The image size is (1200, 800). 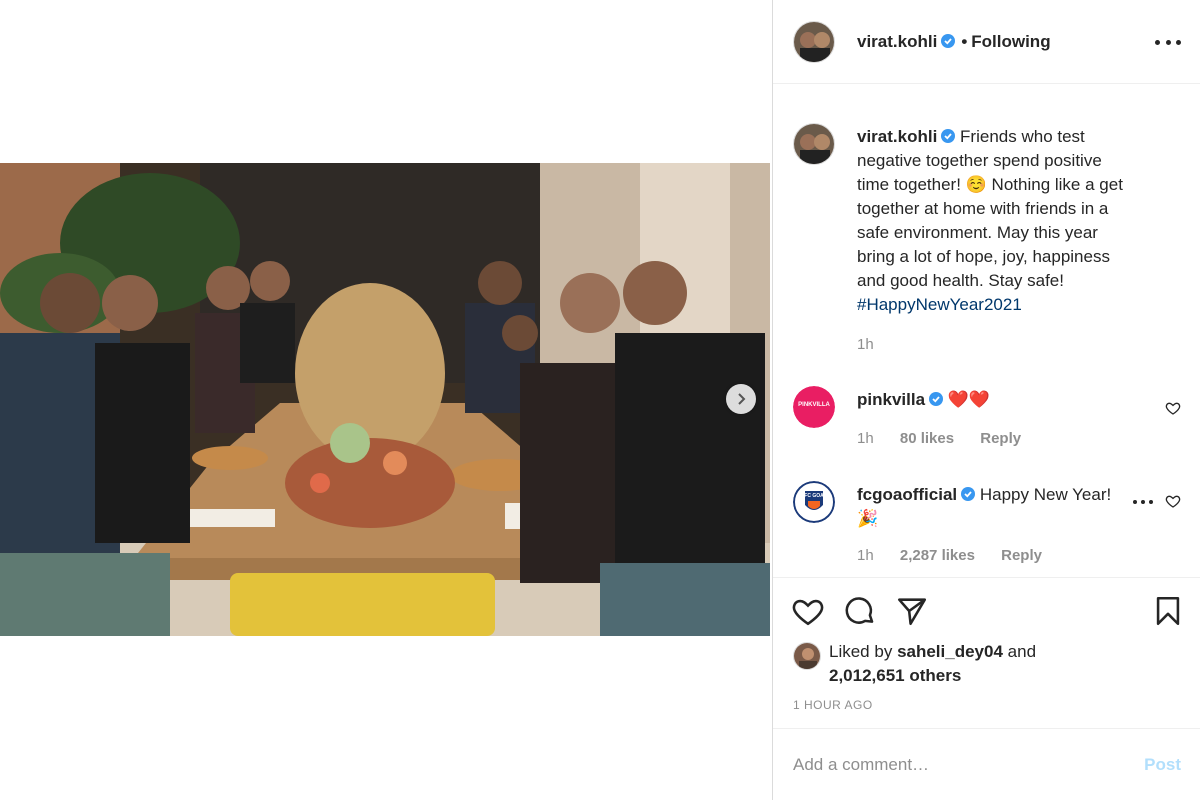 What do you see at coordinates (860, 611) in the screenshot?
I see `comment-bubble-icon` at bounding box center [860, 611].